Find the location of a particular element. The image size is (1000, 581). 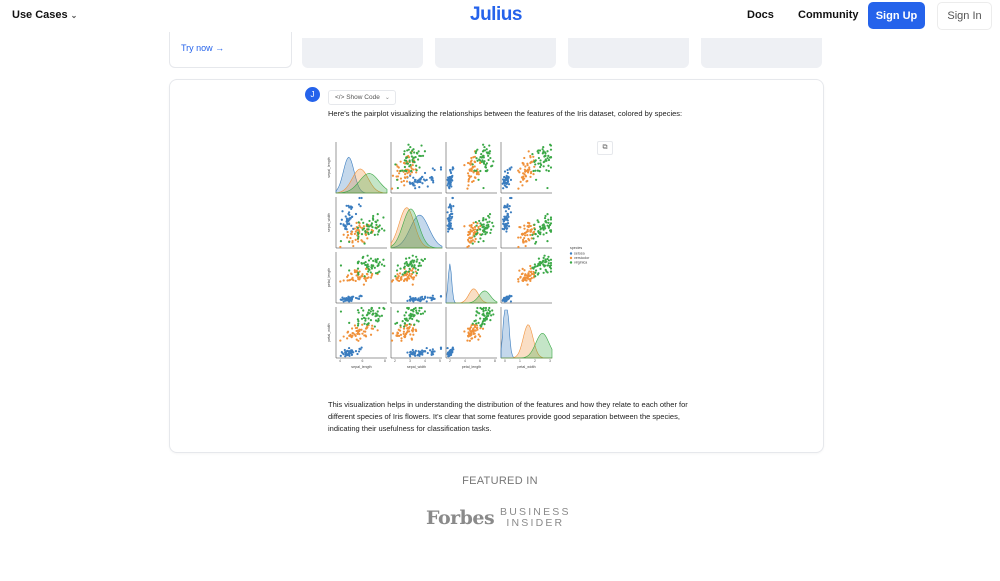

use-cases-menu: Use Cases ⌄ is located at coordinates (44, 15).